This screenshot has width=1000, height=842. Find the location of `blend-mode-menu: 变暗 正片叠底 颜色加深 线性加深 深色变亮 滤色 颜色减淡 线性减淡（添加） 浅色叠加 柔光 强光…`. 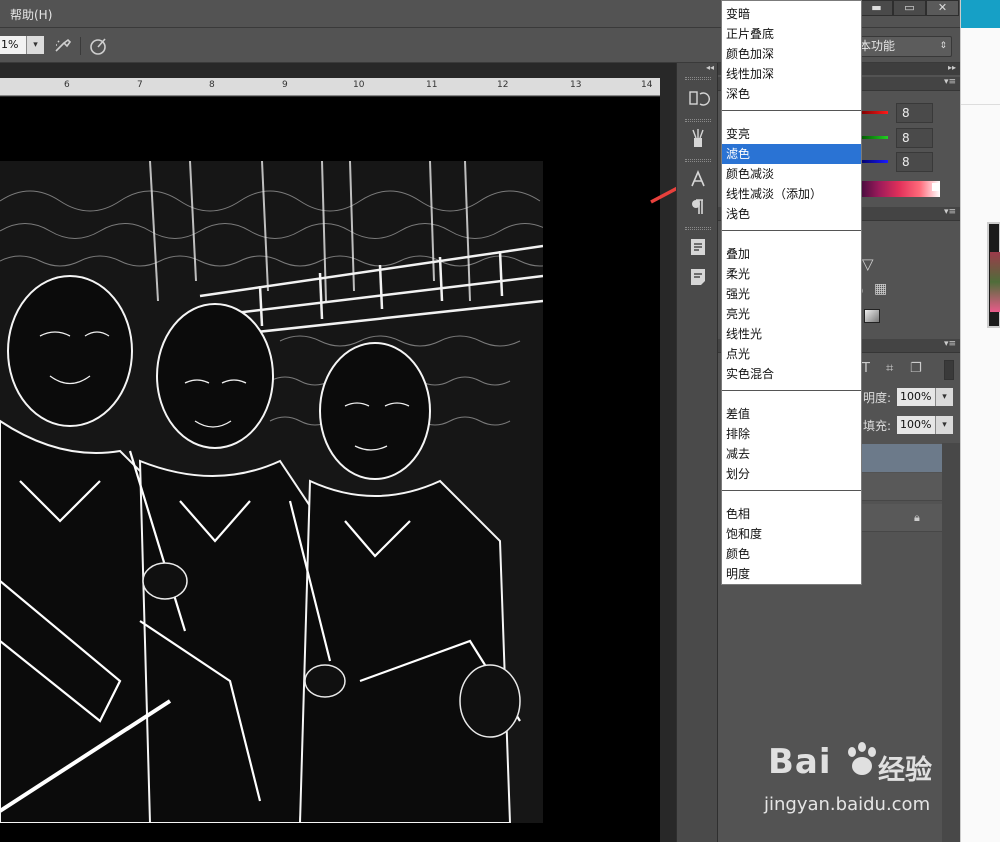

blend-mode-menu: 变暗 正片叠底 颜色加深 线性加深 深色变亮 滤色 颜色减淡 线性减淡（添加） 浅色叠加 柔光 强光… is located at coordinates (791, 292).